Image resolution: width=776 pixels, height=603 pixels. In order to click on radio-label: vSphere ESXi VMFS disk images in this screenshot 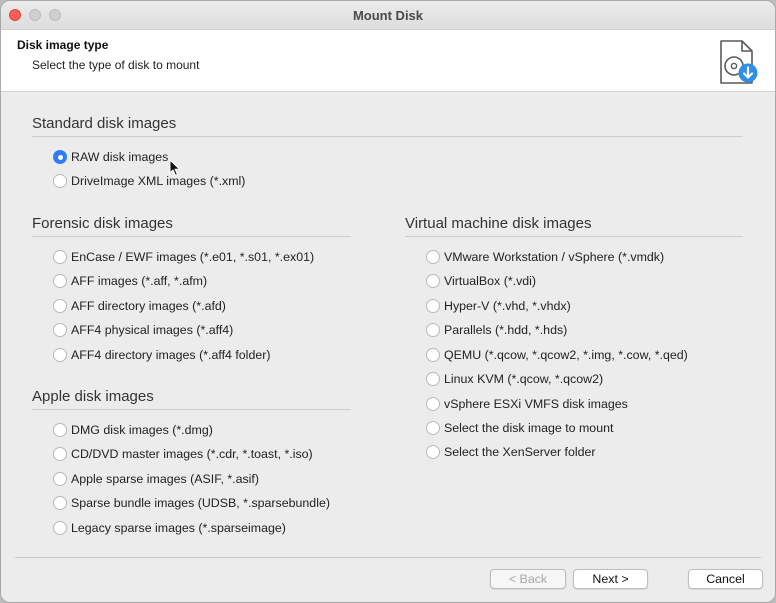, I will do `click(536, 404)`.